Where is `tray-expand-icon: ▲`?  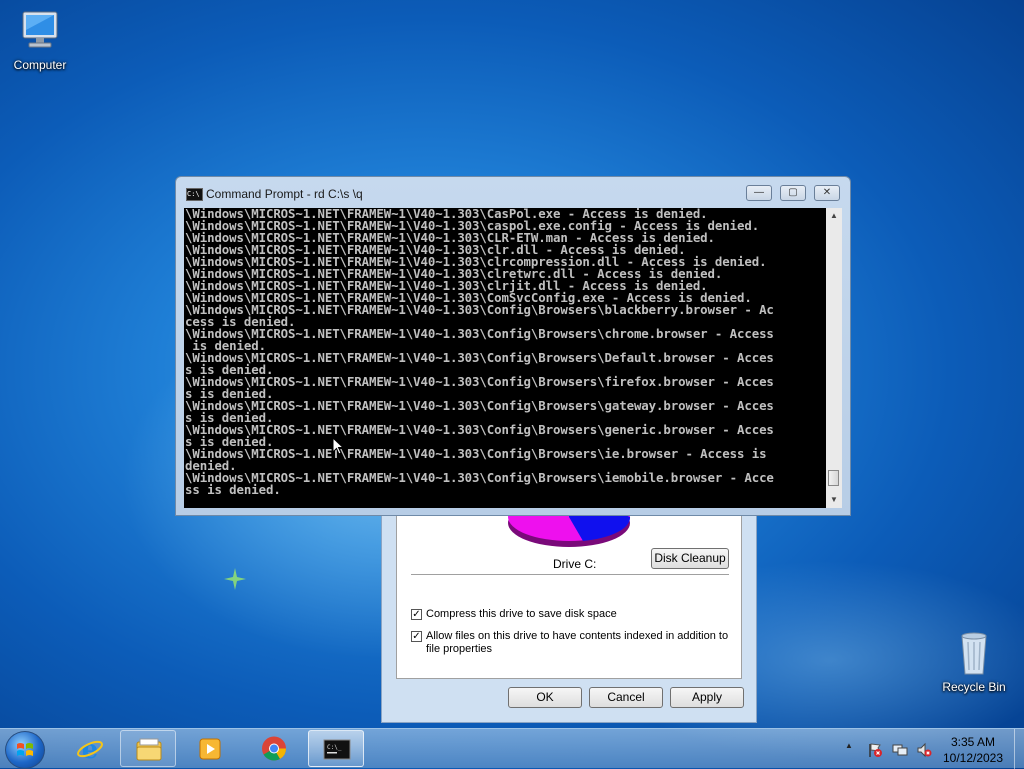
tray-expand-icon: ▲ is located at coordinates (849, 745).